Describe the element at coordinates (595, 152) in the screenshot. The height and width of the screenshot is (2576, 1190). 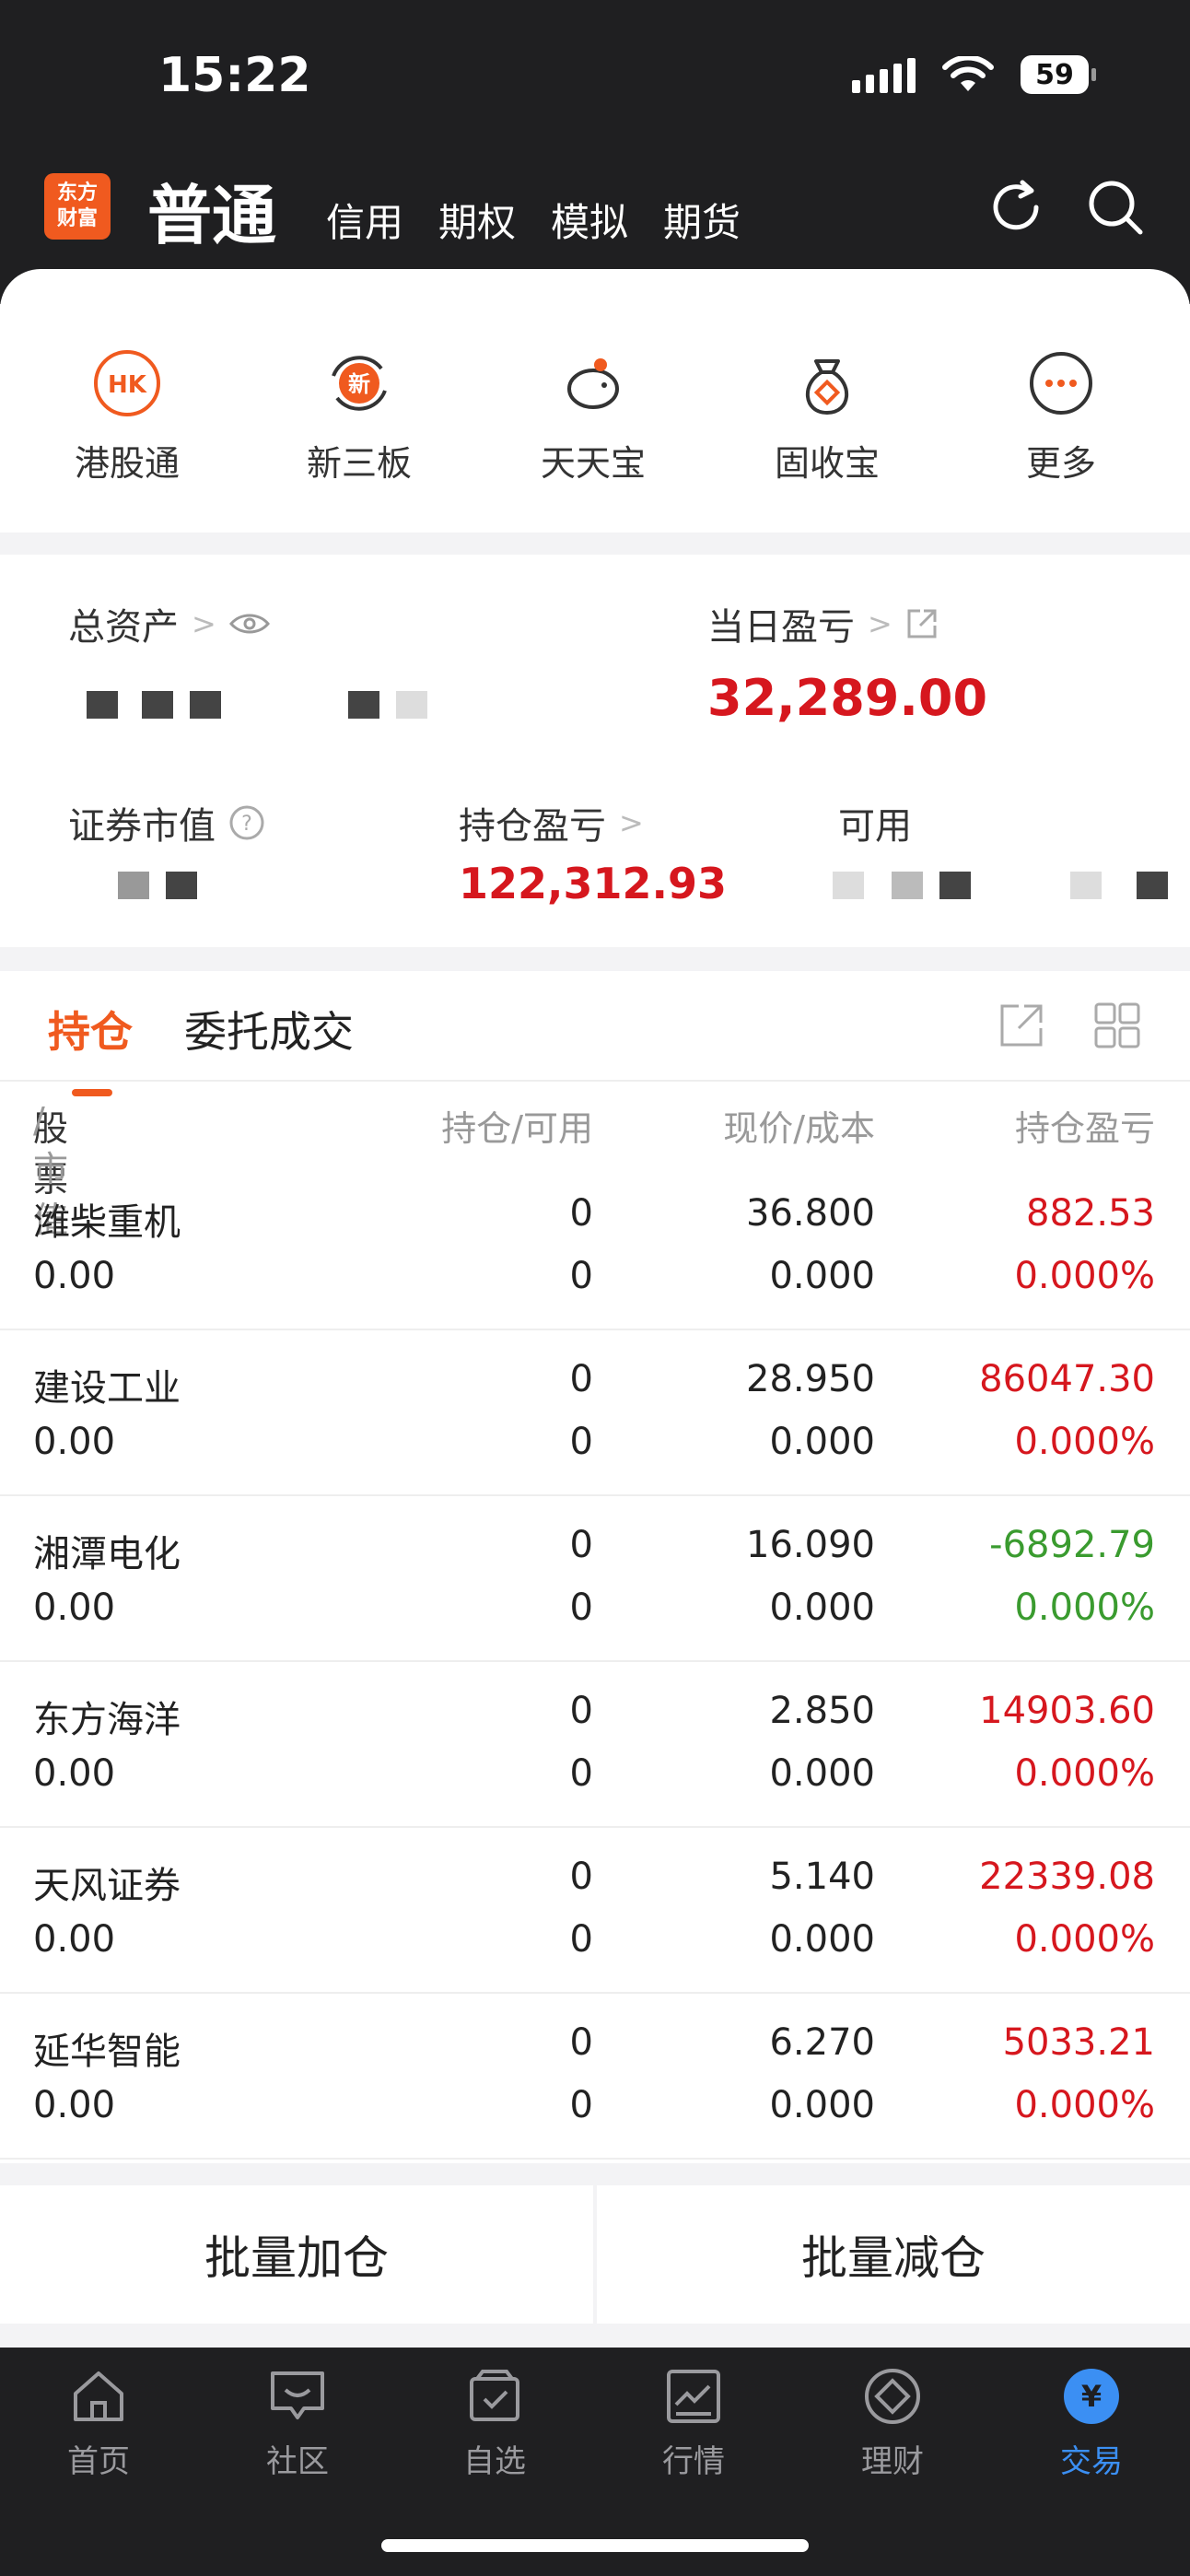
I see `app-header: 15:22 59 东方 财富 普通 信用 期权 模拟 期货` at that location.